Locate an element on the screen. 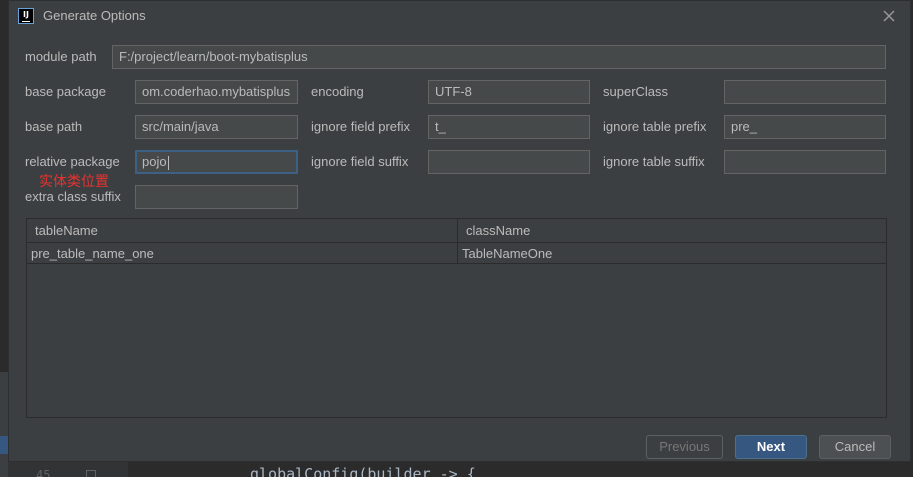  dialog-title: Generate Options is located at coordinates (94, 15).